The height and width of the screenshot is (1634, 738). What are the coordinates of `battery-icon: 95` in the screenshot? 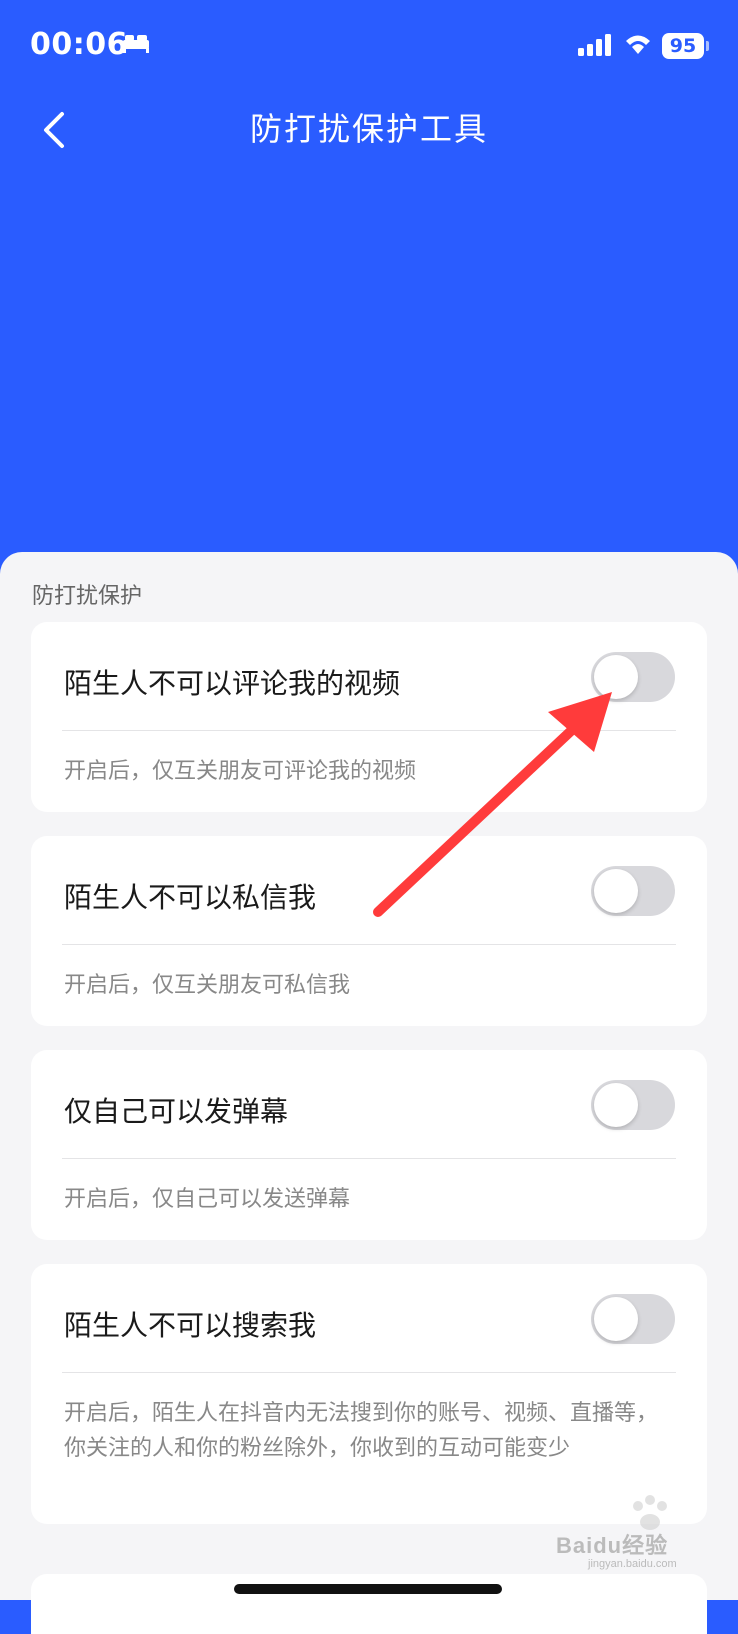 It's located at (683, 46).